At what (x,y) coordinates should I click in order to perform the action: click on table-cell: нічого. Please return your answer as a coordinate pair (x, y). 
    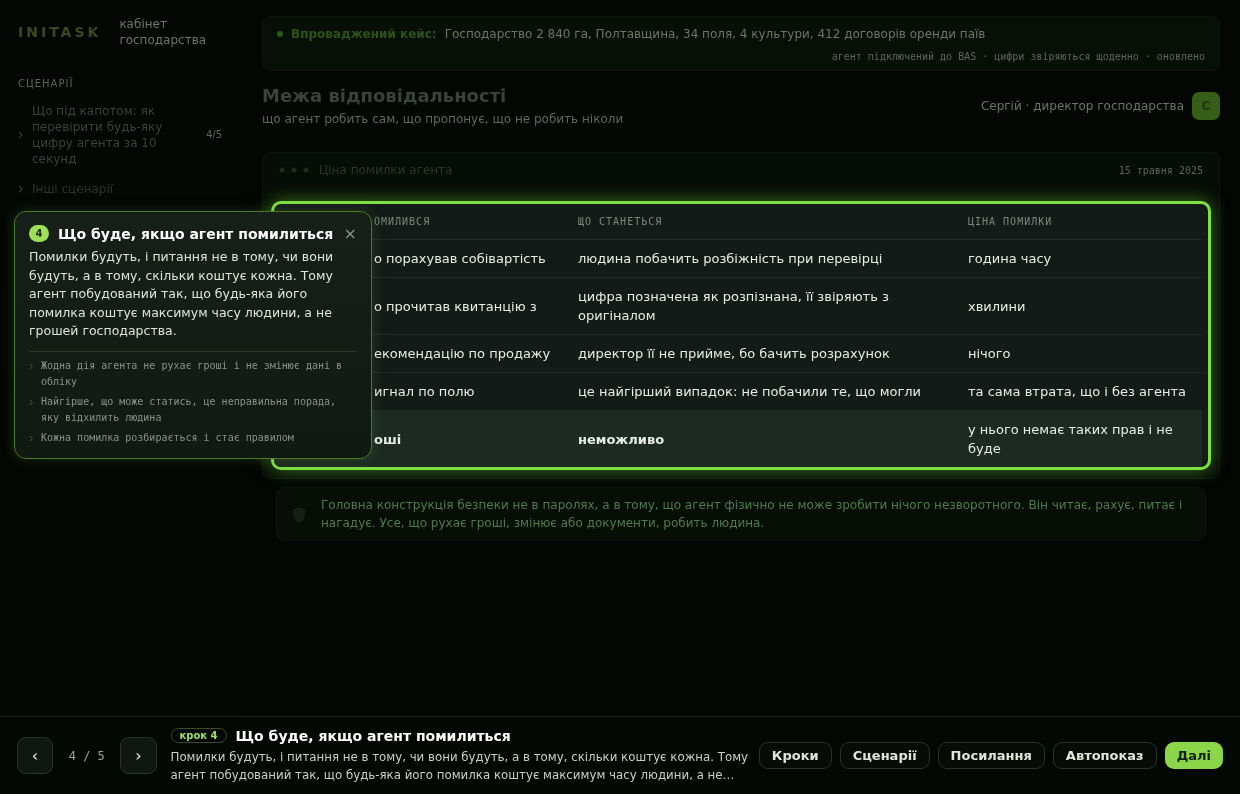
    Looking at the image, I should click on (989, 353).